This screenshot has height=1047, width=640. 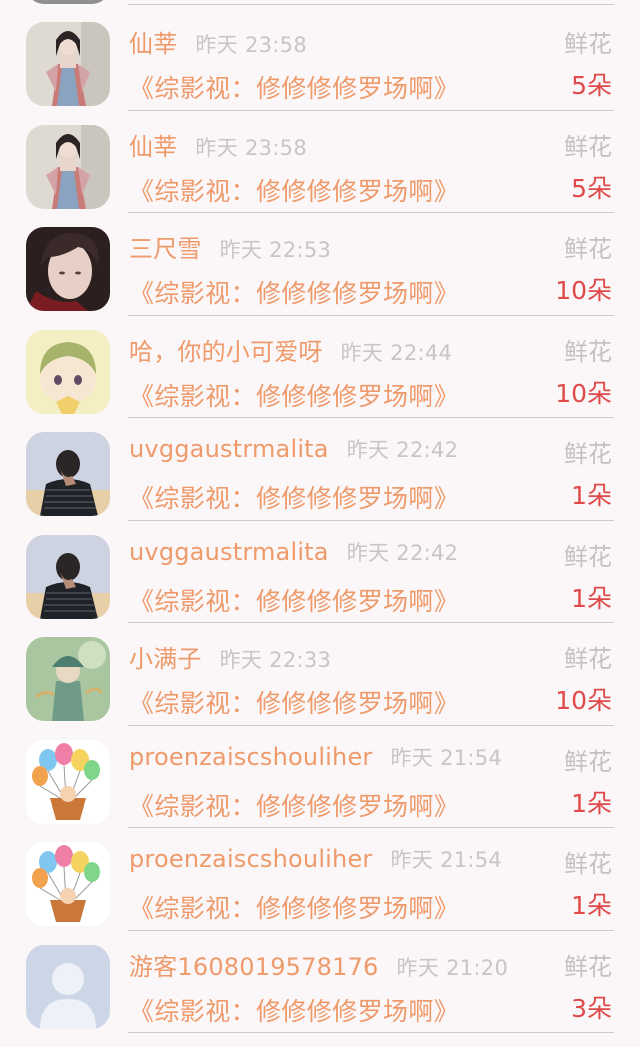 I want to click on username: 哈，你的小可爱呀, so click(x=226, y=352).